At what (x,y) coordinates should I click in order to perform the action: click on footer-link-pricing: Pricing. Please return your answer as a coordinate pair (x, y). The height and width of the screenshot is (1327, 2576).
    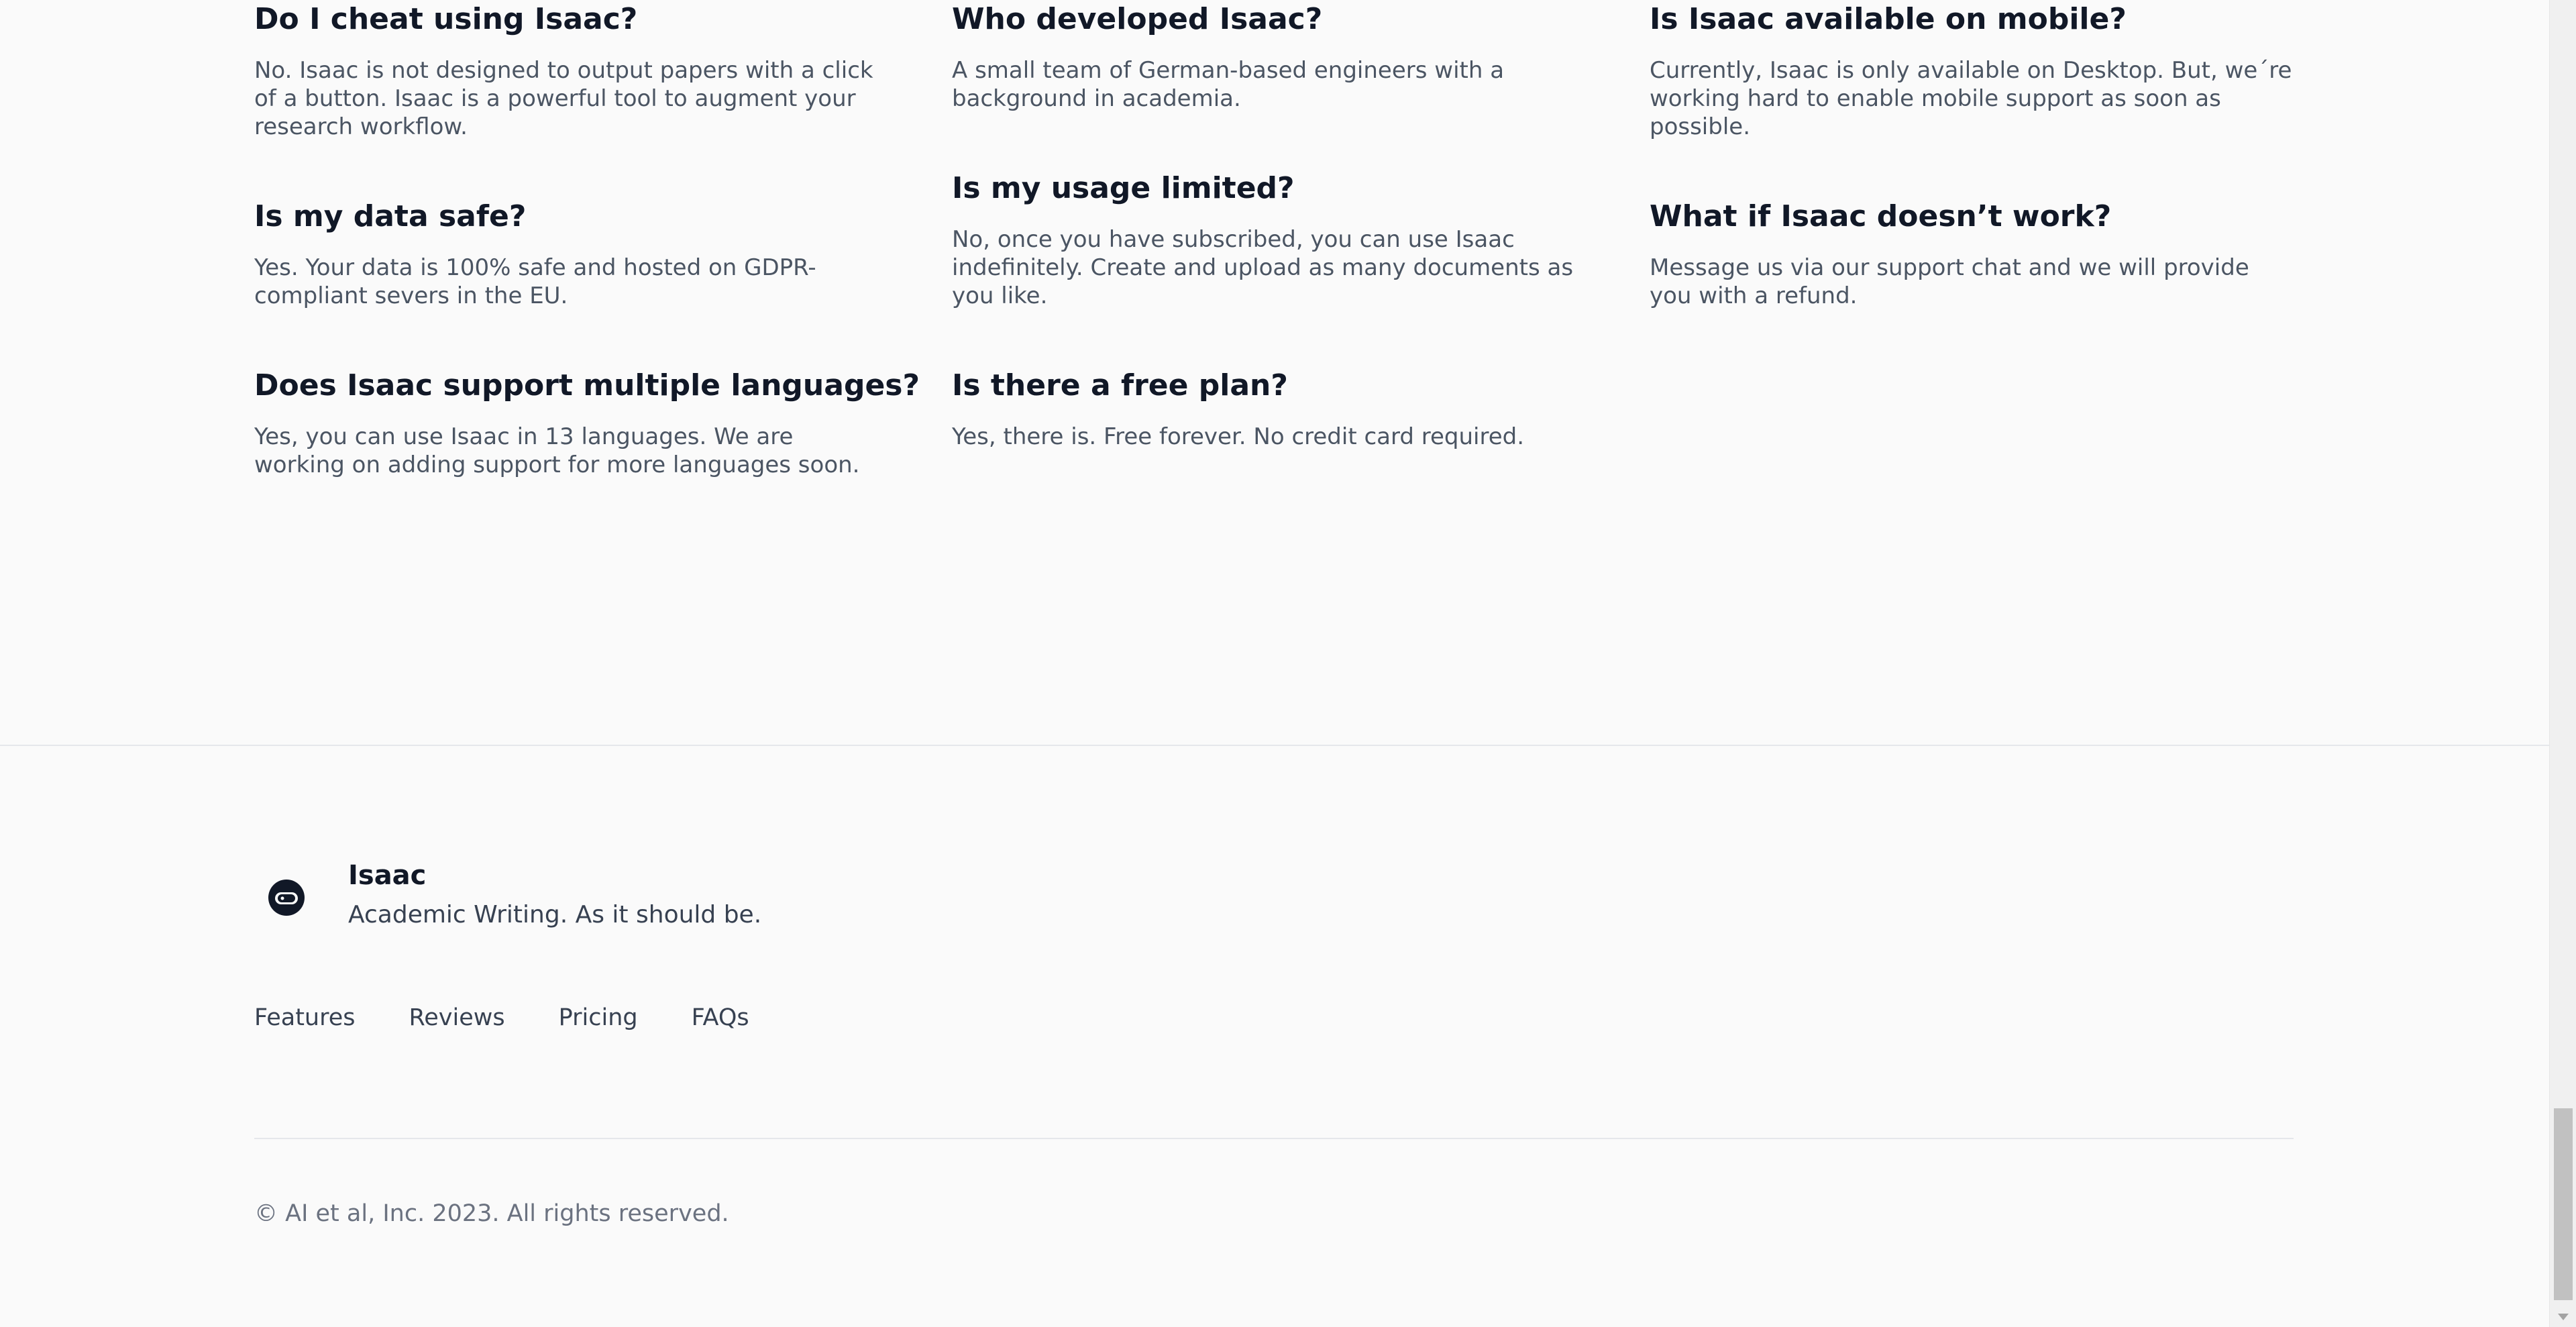
    Looking at the image, I should click on (598, 1017).